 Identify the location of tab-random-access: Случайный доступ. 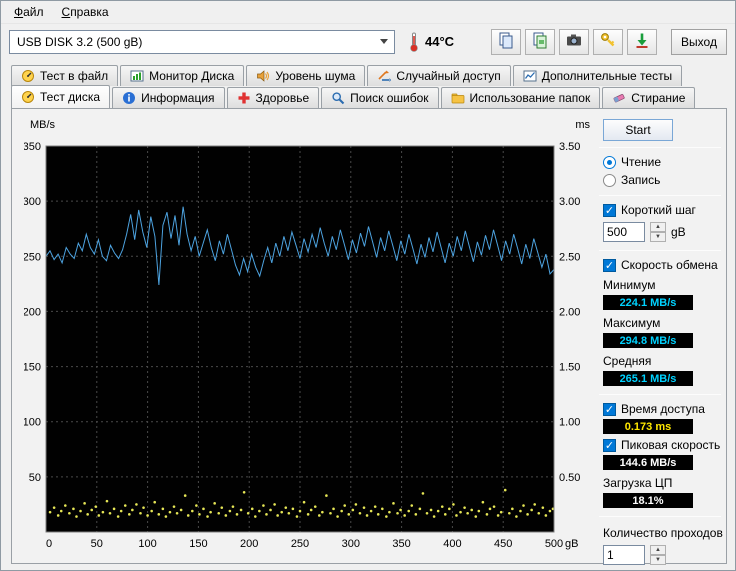
(439, 75).